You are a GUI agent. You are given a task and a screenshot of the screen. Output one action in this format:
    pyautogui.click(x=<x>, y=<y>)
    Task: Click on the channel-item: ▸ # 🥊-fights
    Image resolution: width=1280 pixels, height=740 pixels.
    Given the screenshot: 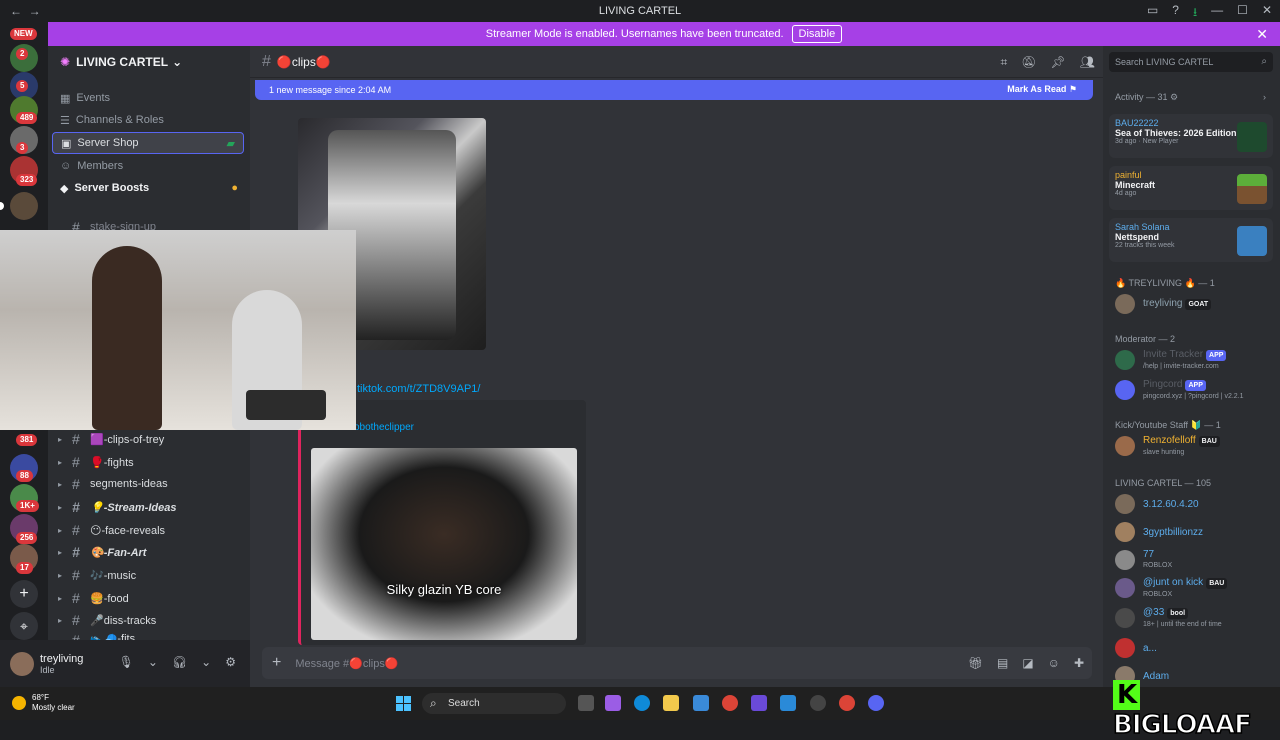 What is the action you would take?
    pyautogui.click(x=148, y=462)
    